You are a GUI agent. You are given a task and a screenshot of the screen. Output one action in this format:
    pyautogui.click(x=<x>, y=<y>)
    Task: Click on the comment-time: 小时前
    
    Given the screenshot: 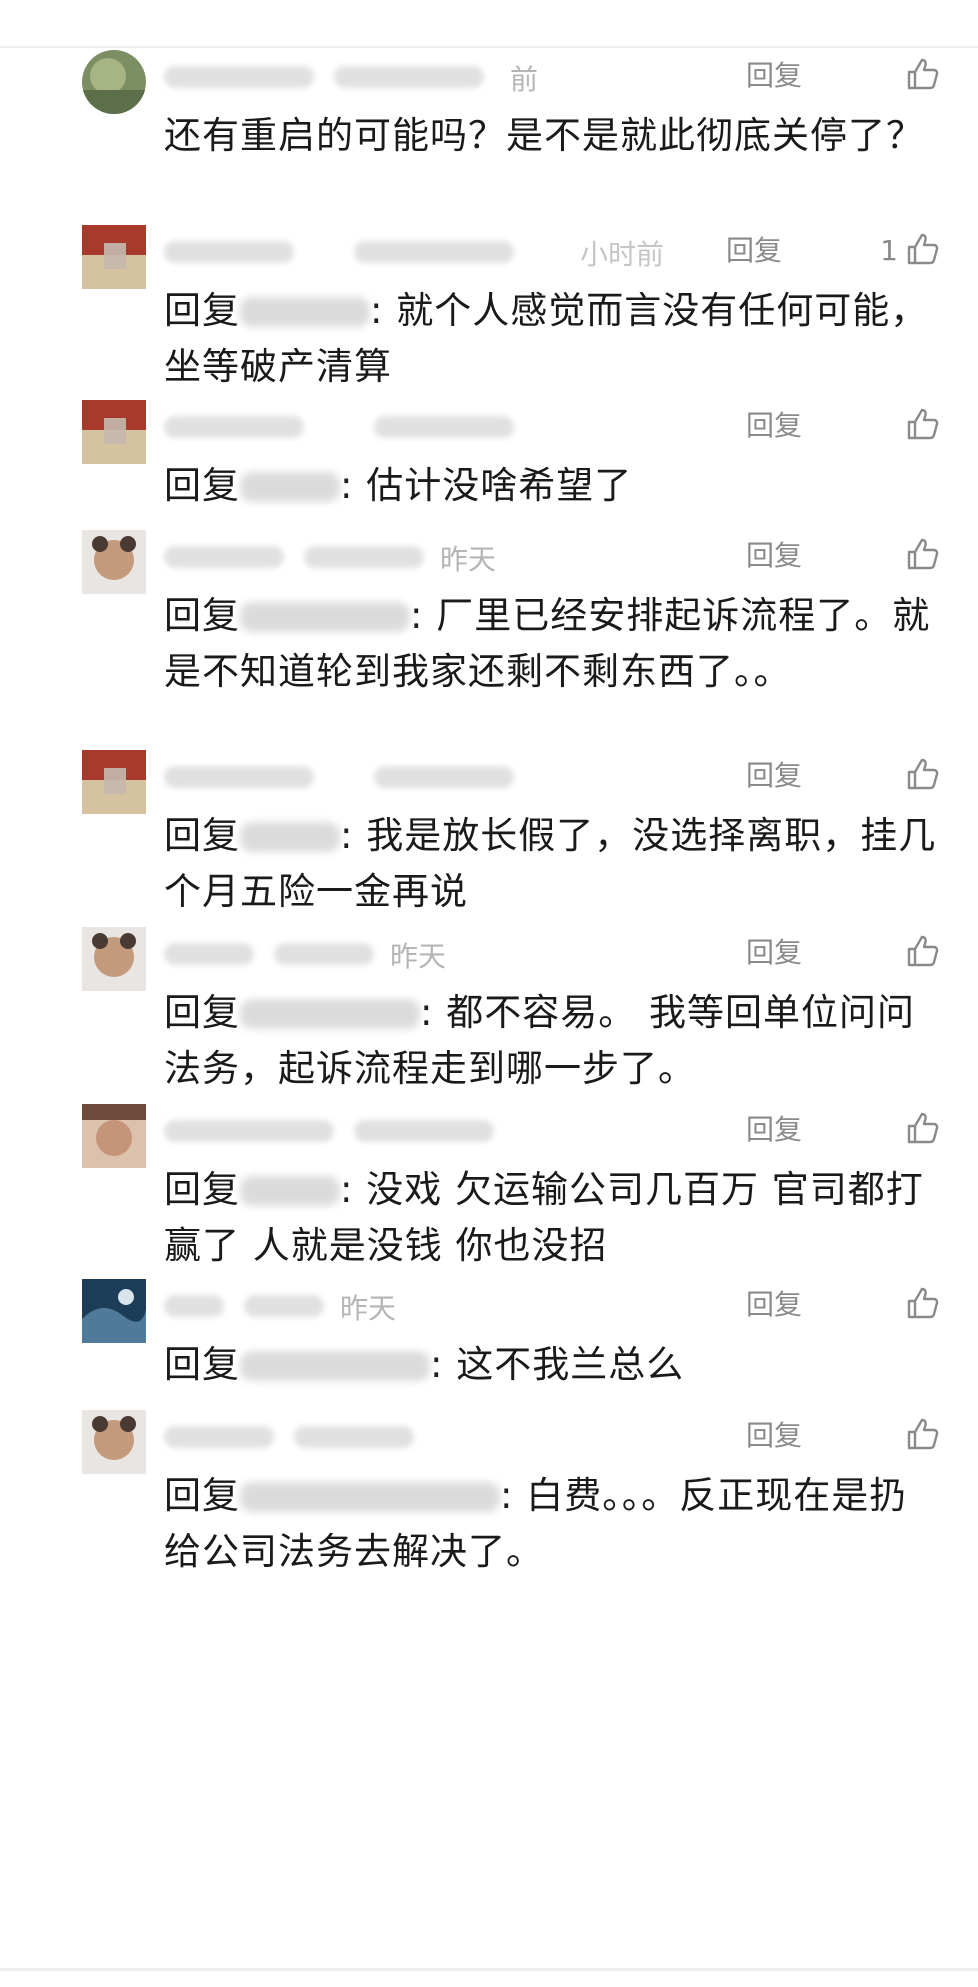 What is the action you would take?
    pyautogui.click(x=622, y=254)
    